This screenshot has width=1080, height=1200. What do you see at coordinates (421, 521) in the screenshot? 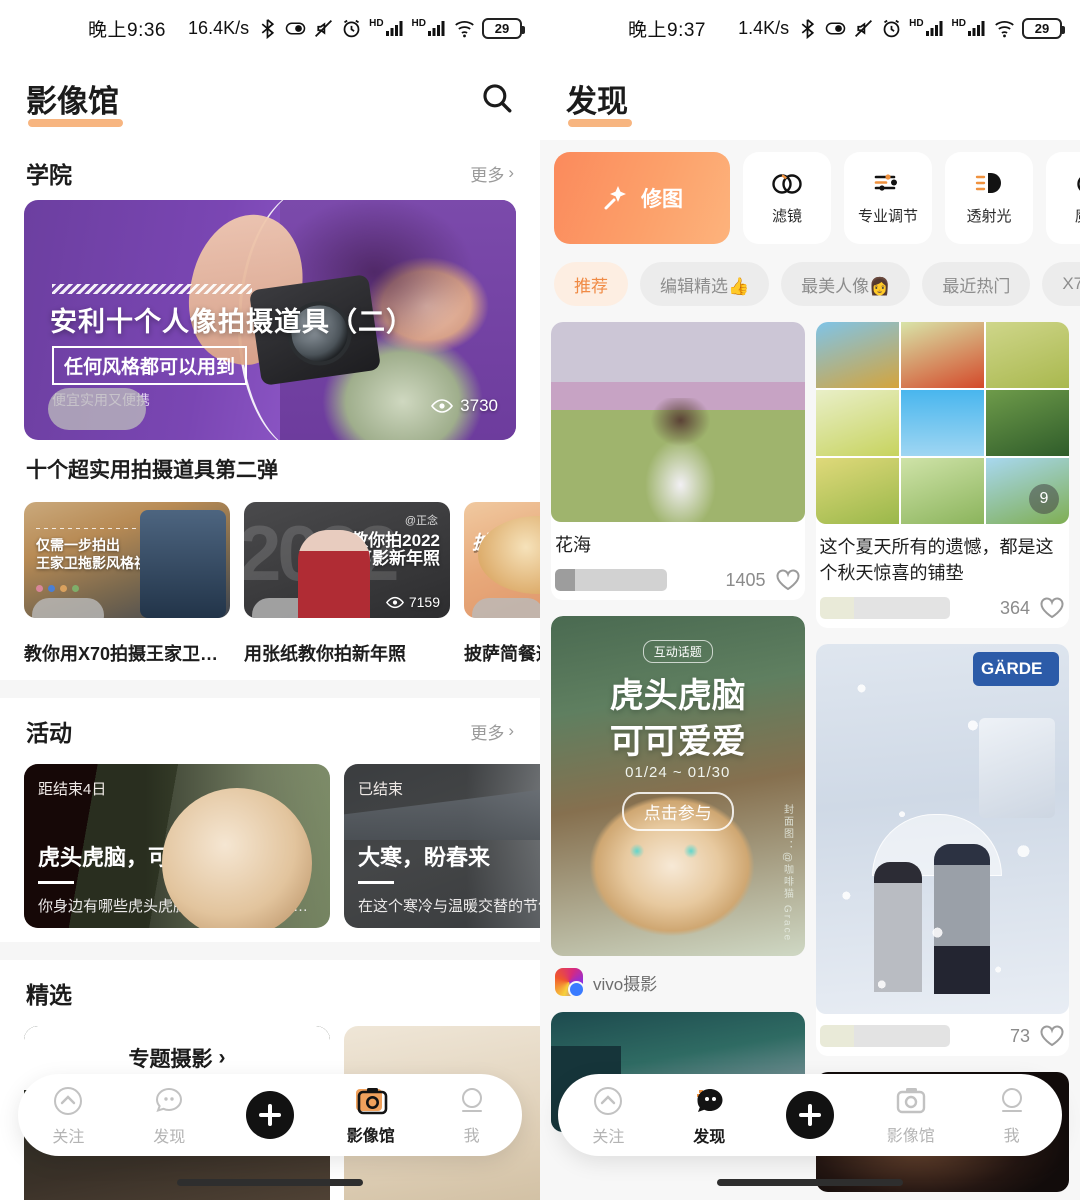
I see `course-handle: @正念` at bounding box center [421, 521].